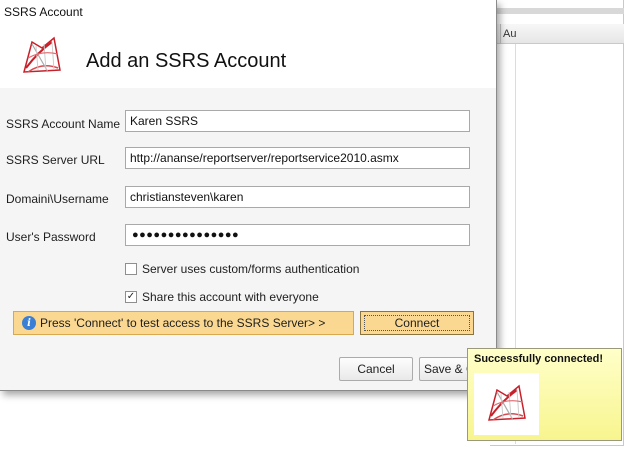 The height and width of the screenshot is (456, 629). Describe the element at coordinates (250, 269) in the screenshot. I see `custom-auth-label: Server uses custom/forms authentication` at that location.